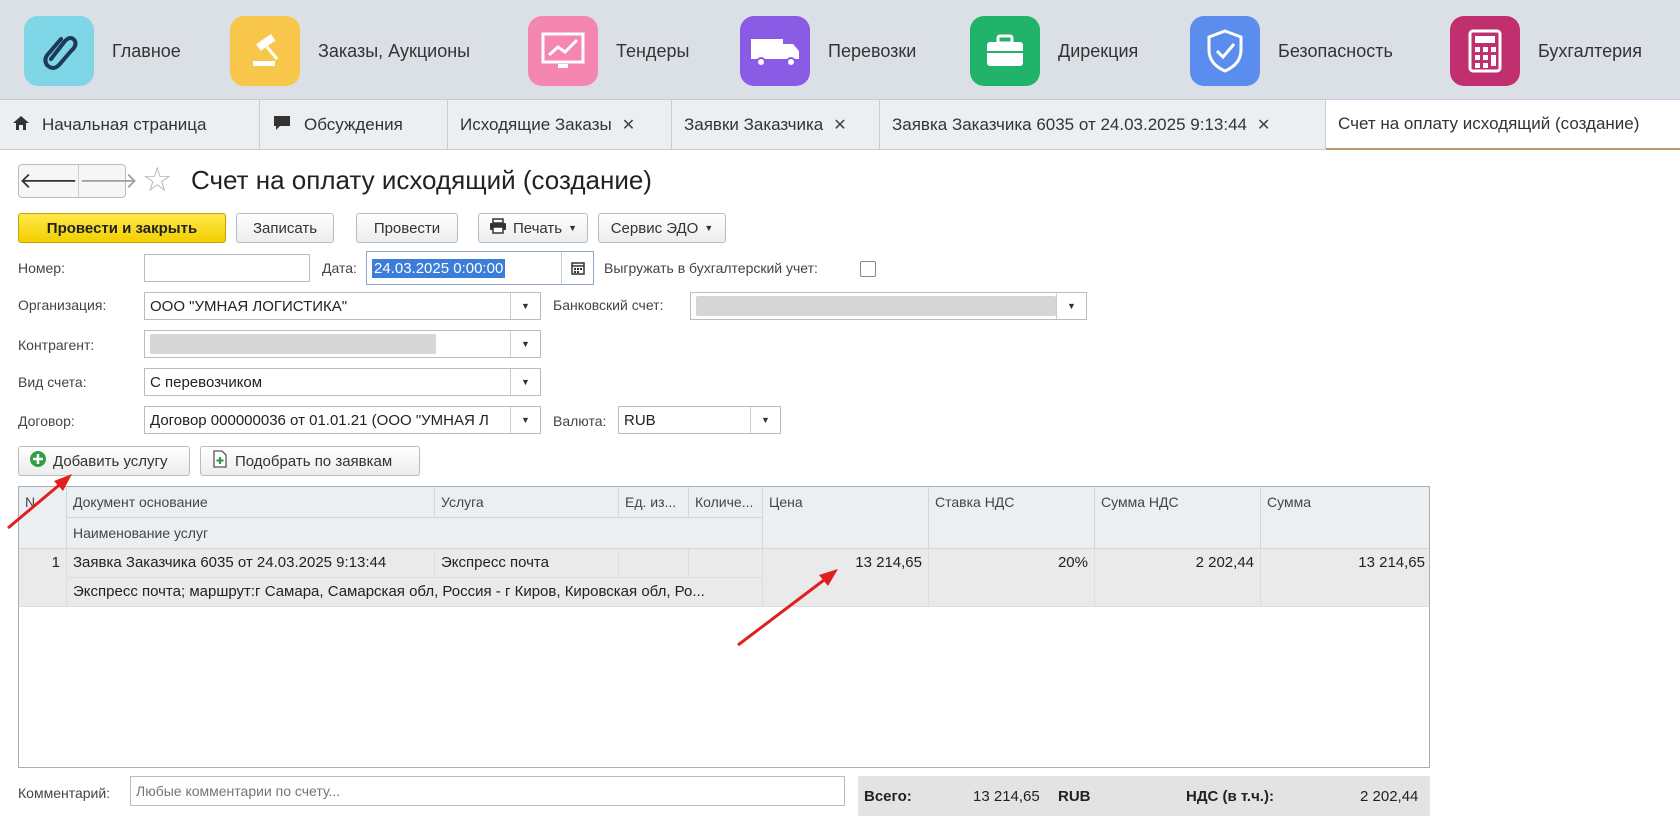 Image resolution: width=1680 pixels, height=819 pixels. I want to click on plus-circle-icon, so click(38, 461).